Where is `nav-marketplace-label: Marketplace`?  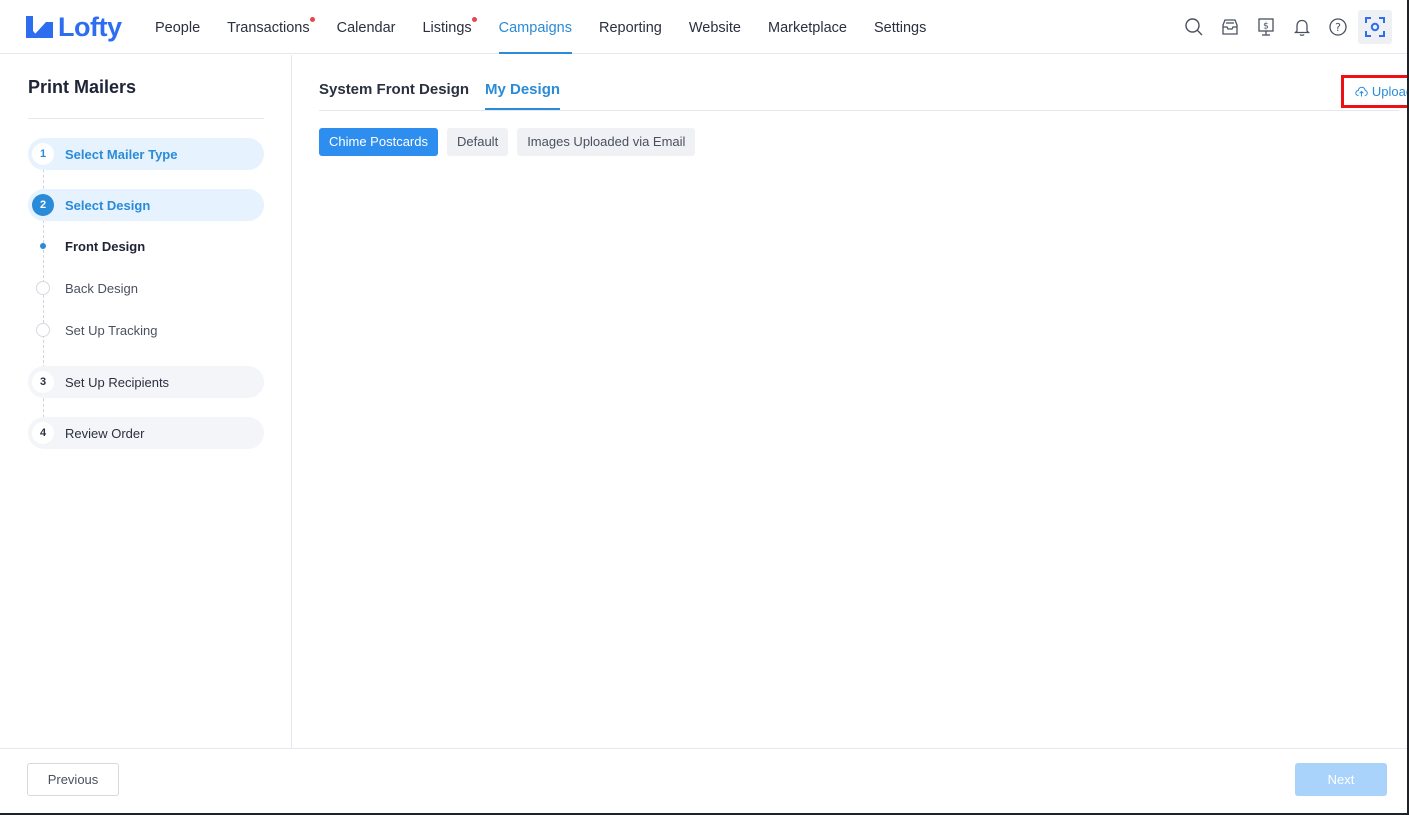
nav-marketplace-label: Marketplace is located at coordinates (807, 28).